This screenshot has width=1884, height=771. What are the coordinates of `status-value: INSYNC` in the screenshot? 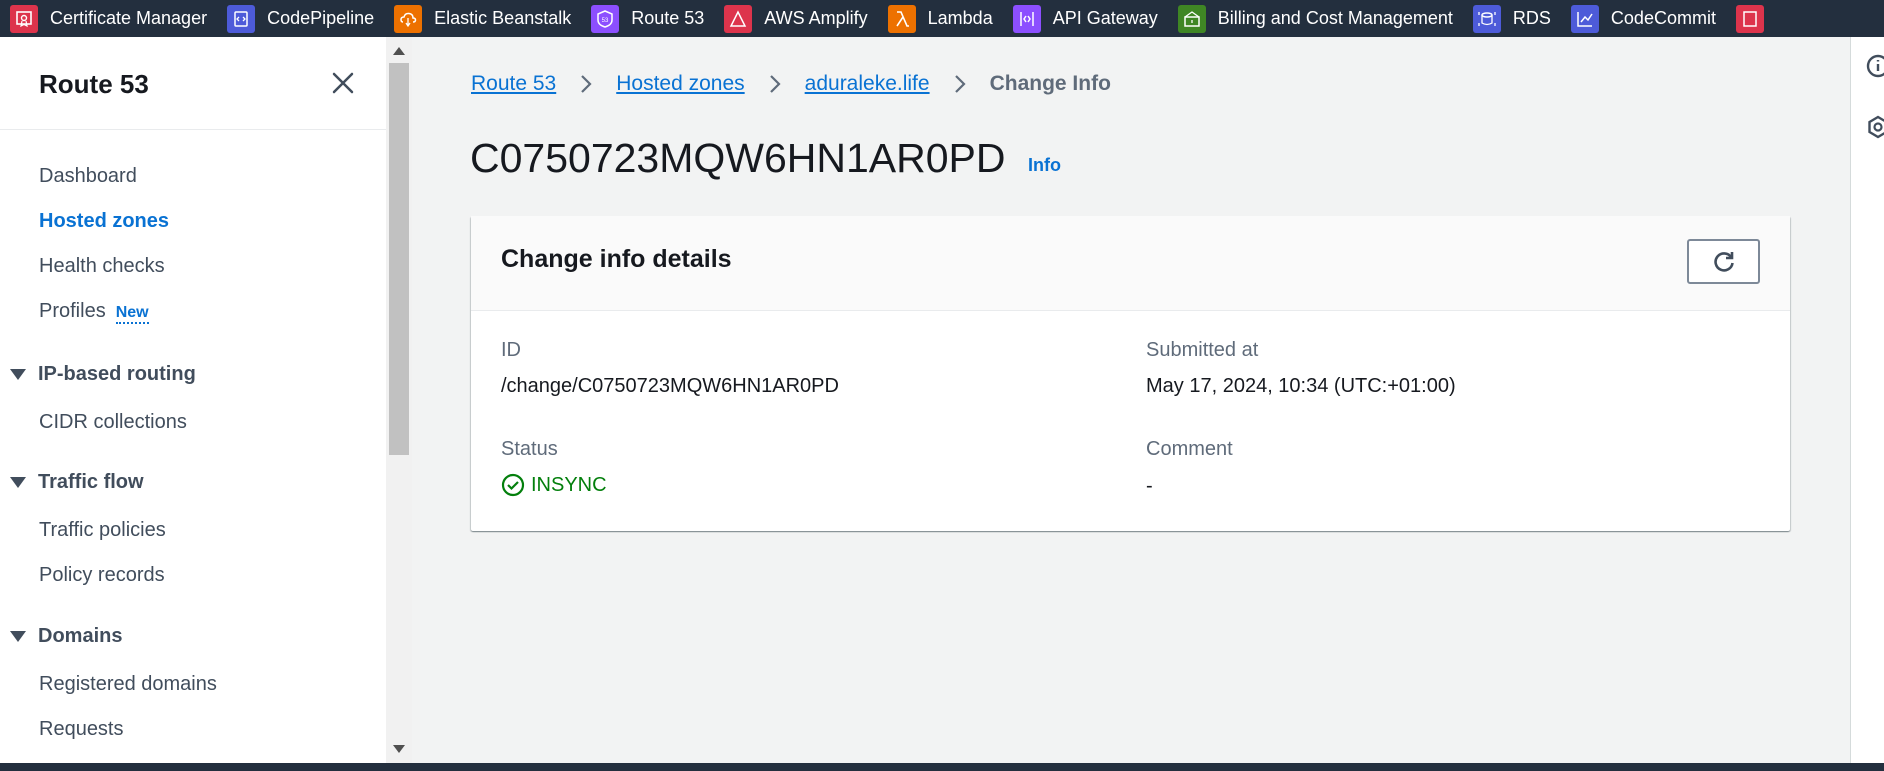 It's located at (569, 484).